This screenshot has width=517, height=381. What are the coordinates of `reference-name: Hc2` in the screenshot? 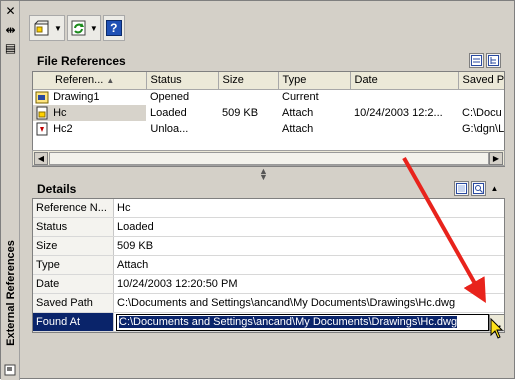 It's located at (63, 128).